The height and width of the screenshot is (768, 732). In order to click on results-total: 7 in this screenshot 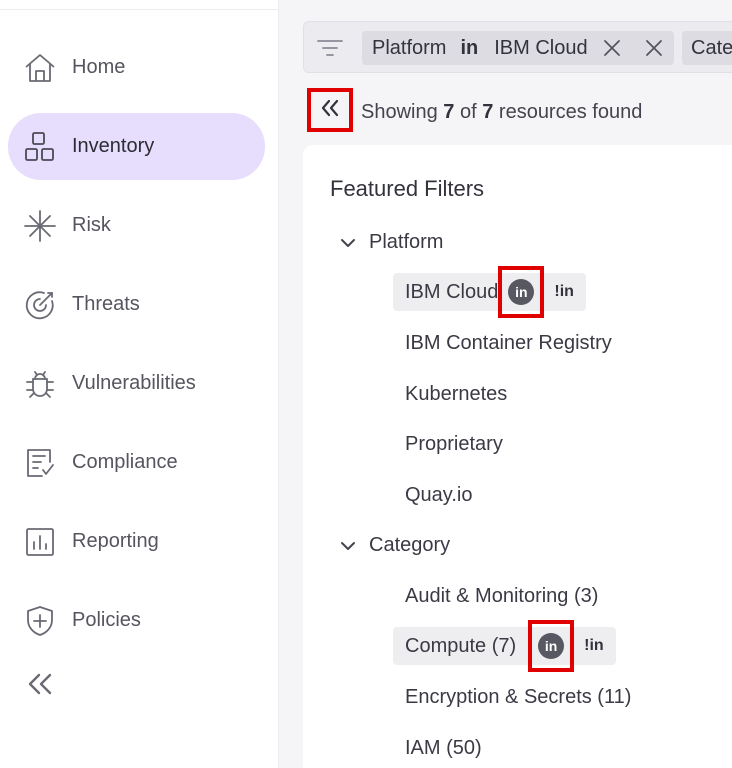, I will do `click(488, 112)`.